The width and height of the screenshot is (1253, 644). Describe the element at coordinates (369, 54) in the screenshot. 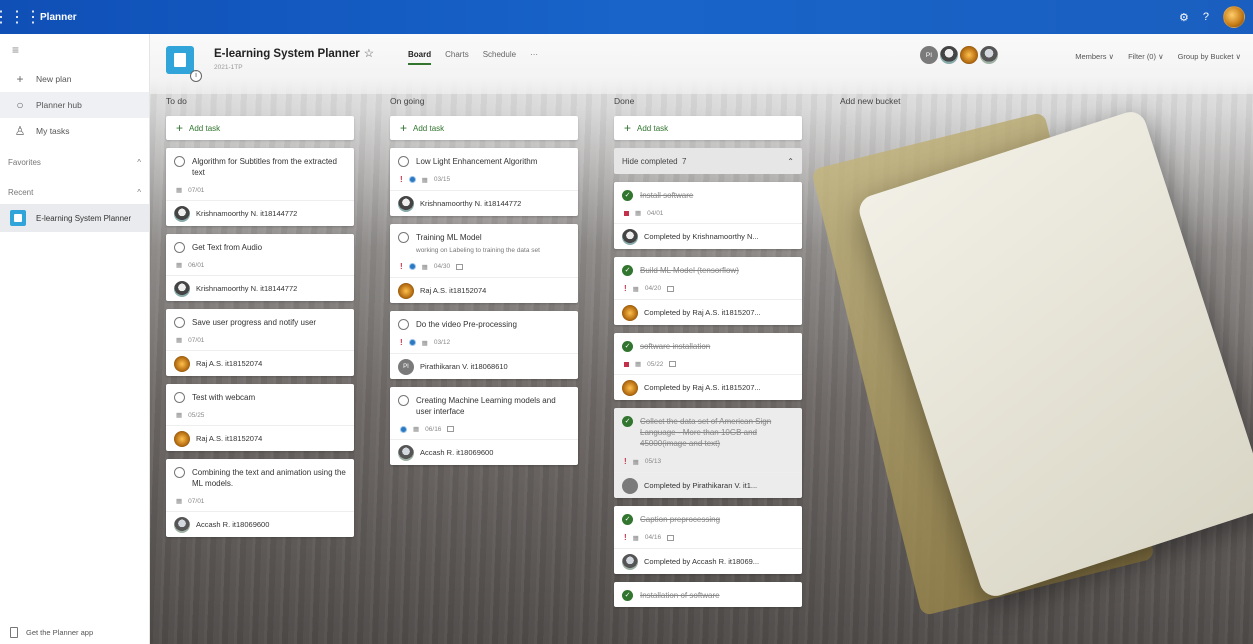

I see `star-icon: ☆` at that location.